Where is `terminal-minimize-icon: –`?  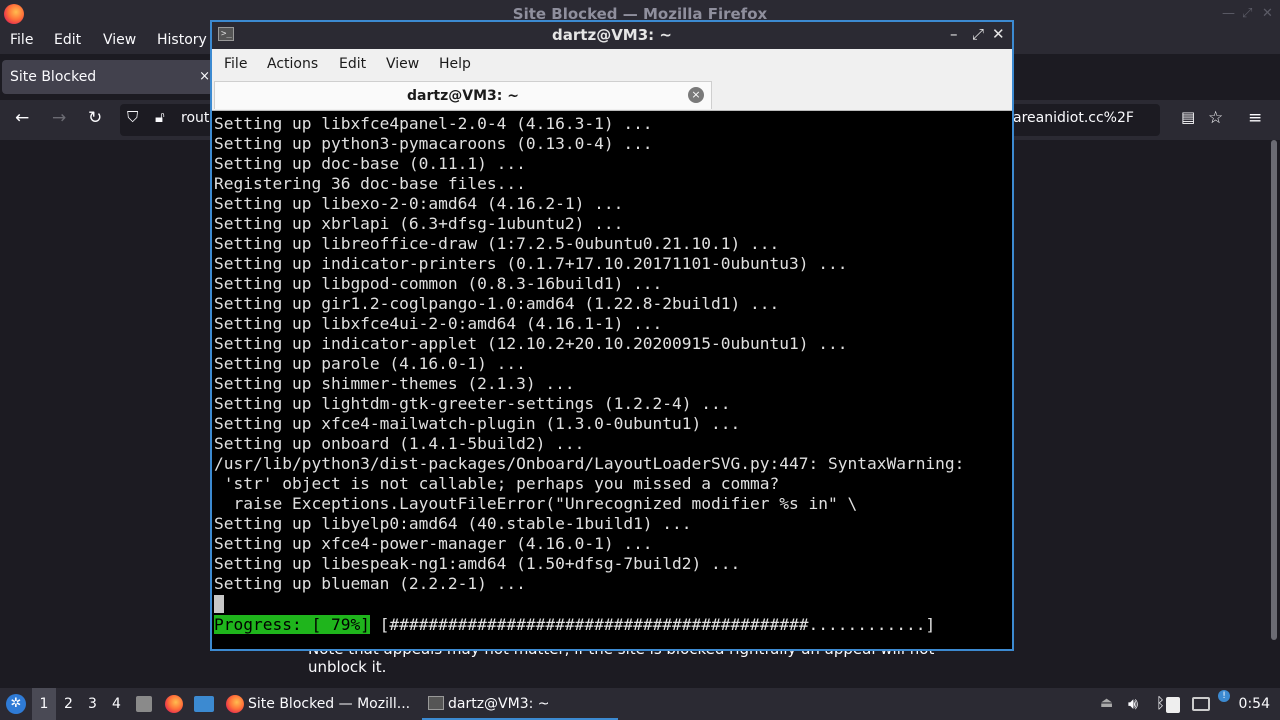 terminal-minimize-icon: – is located at coordinates (954, 34).